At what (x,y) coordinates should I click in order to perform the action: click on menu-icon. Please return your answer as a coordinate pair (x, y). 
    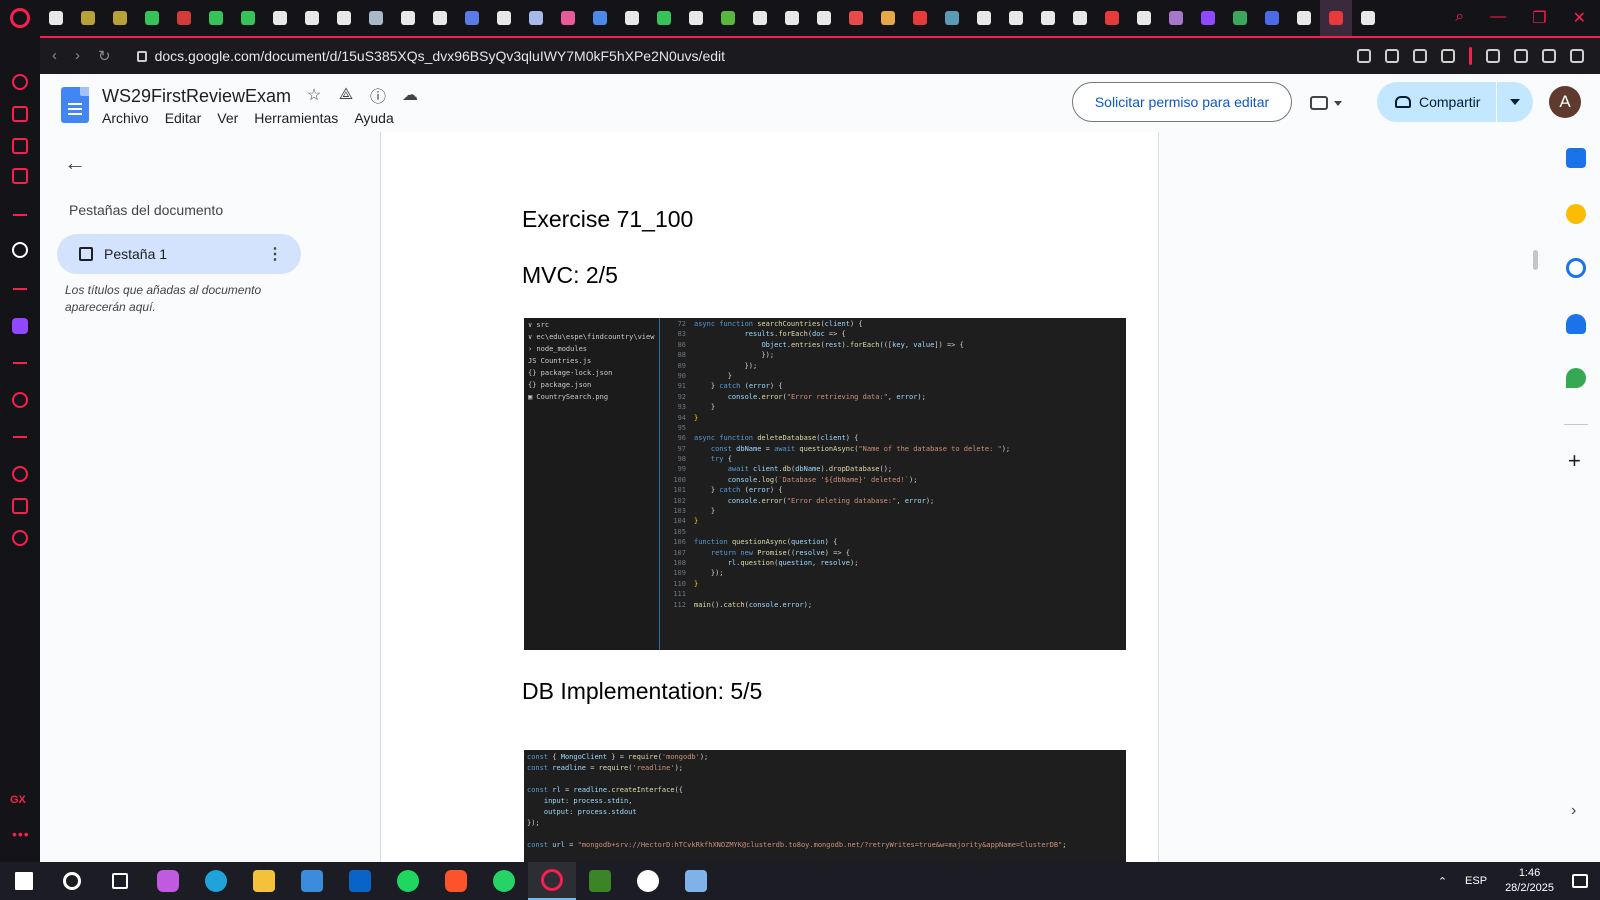
    Looking at the image, I should click on (1577, 56).